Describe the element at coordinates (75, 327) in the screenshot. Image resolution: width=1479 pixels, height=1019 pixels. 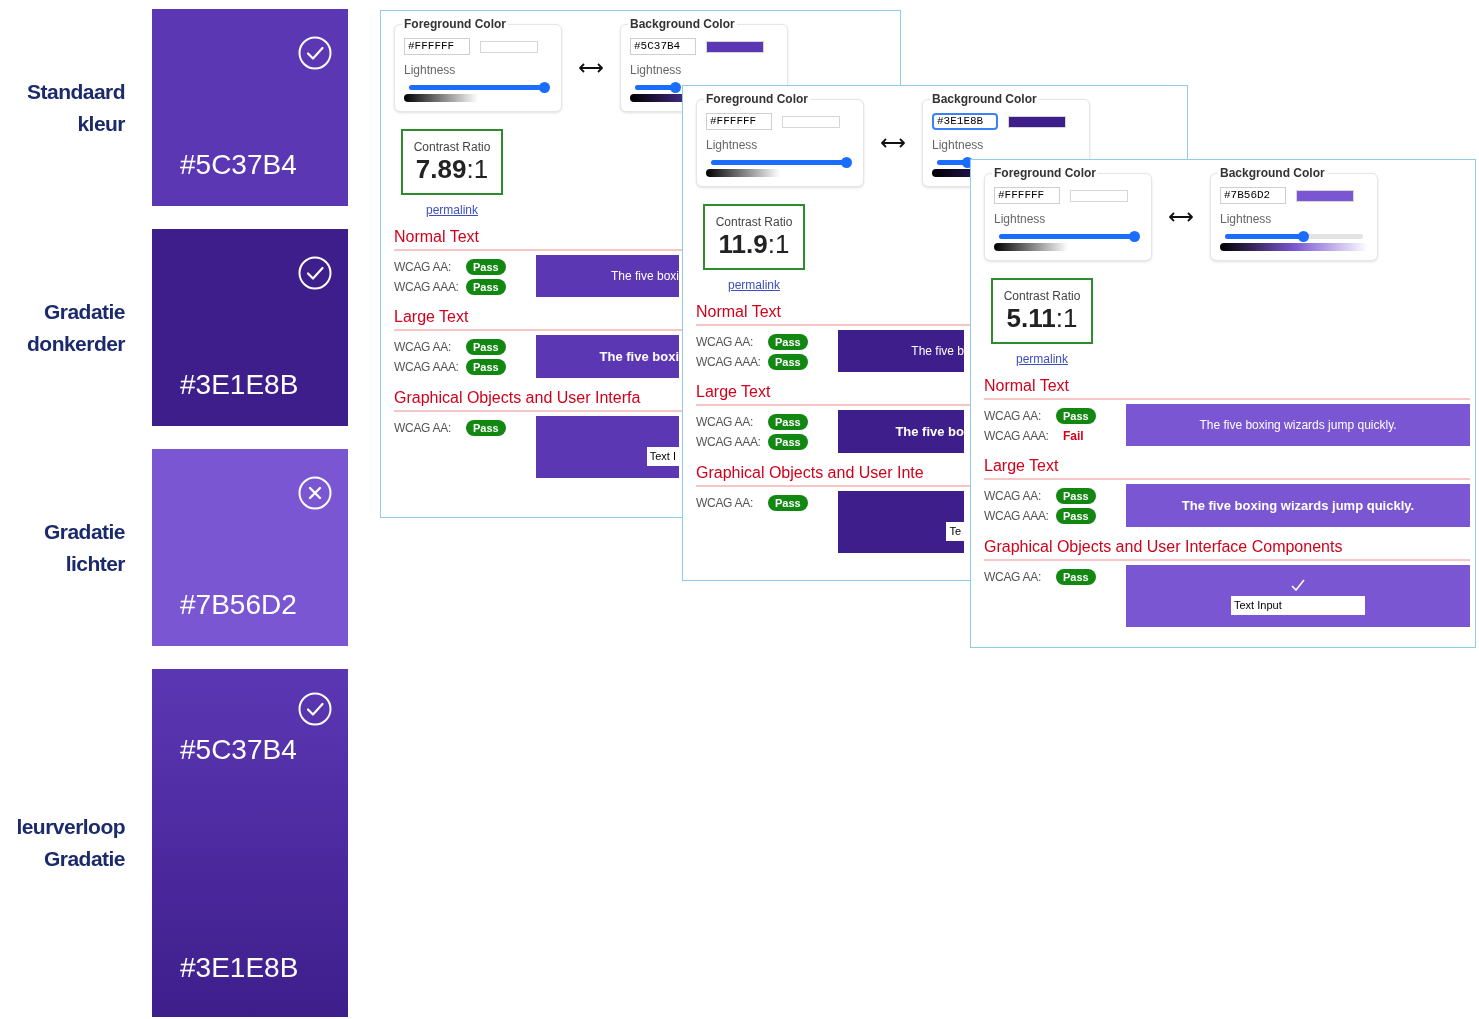
I see `swatch-label: Gradatie donkerder` at that location.